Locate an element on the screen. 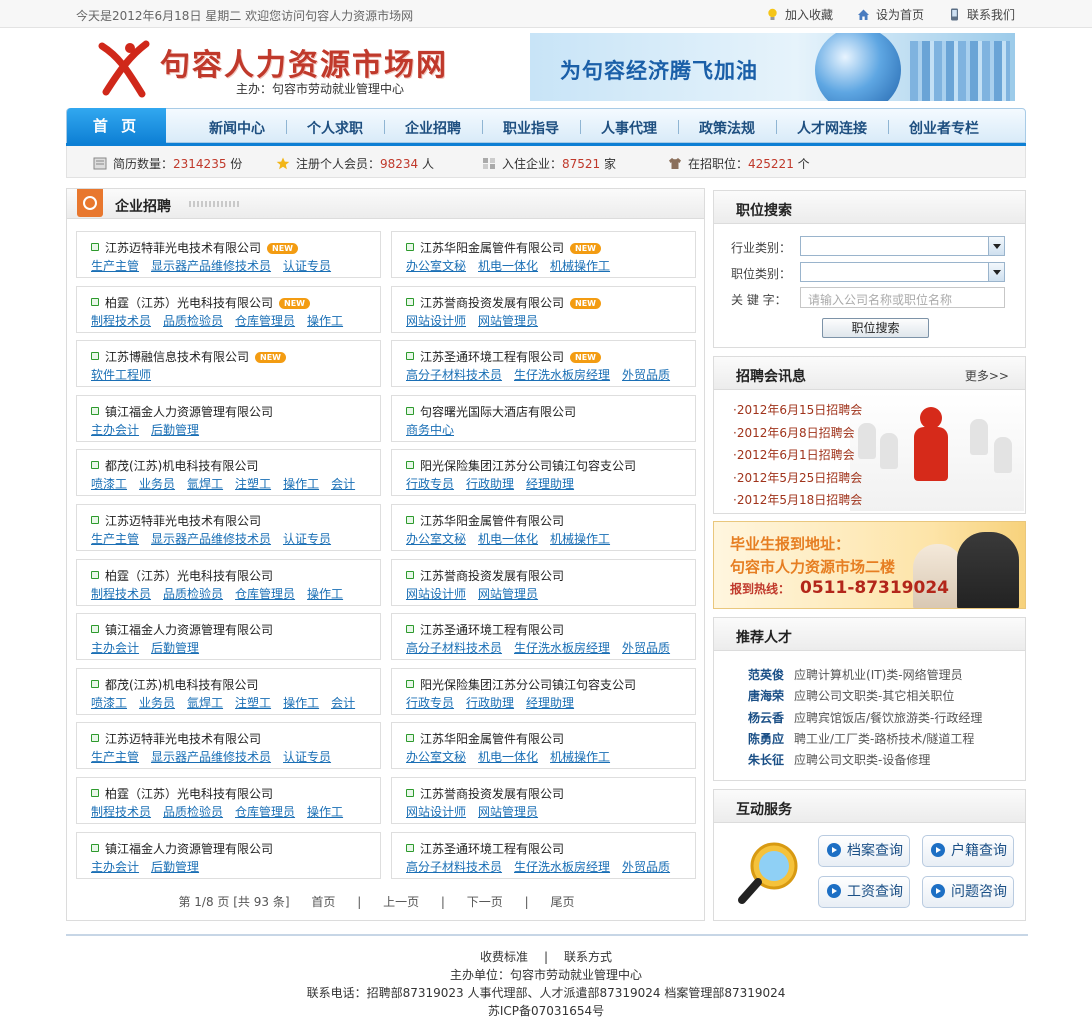 The image size is (1092, 1033). job-link: 经理助理 is located at coordinates (550, 484).